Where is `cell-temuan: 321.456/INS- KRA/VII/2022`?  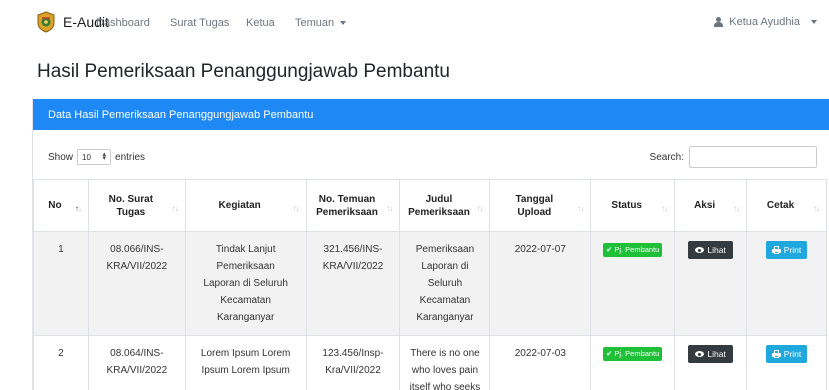 cell-temuan: 321.456/INS- KRA/VII/2022 is located at coordinates (353, 283).